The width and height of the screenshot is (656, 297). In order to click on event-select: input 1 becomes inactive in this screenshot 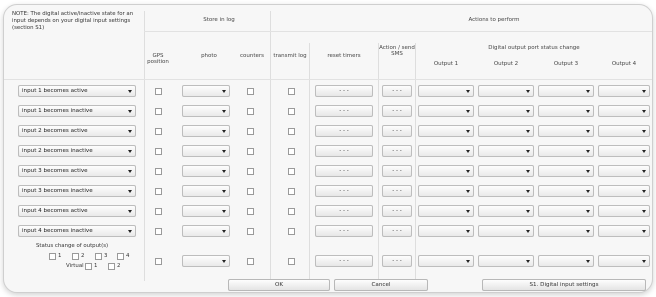, I will do `click(77, 111)`.